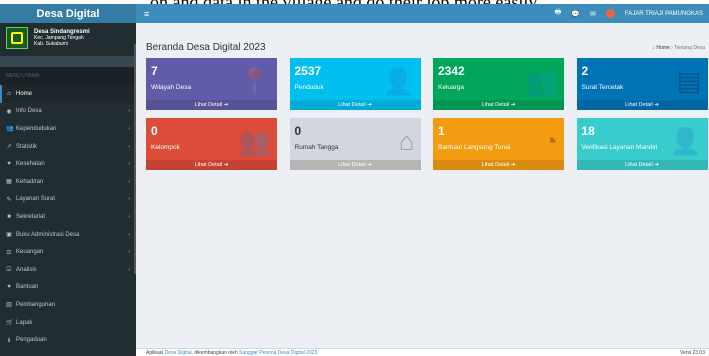  I want to click on user-name: FAJAR TRIAJI PAMUNGKAS, so click(664, 14).